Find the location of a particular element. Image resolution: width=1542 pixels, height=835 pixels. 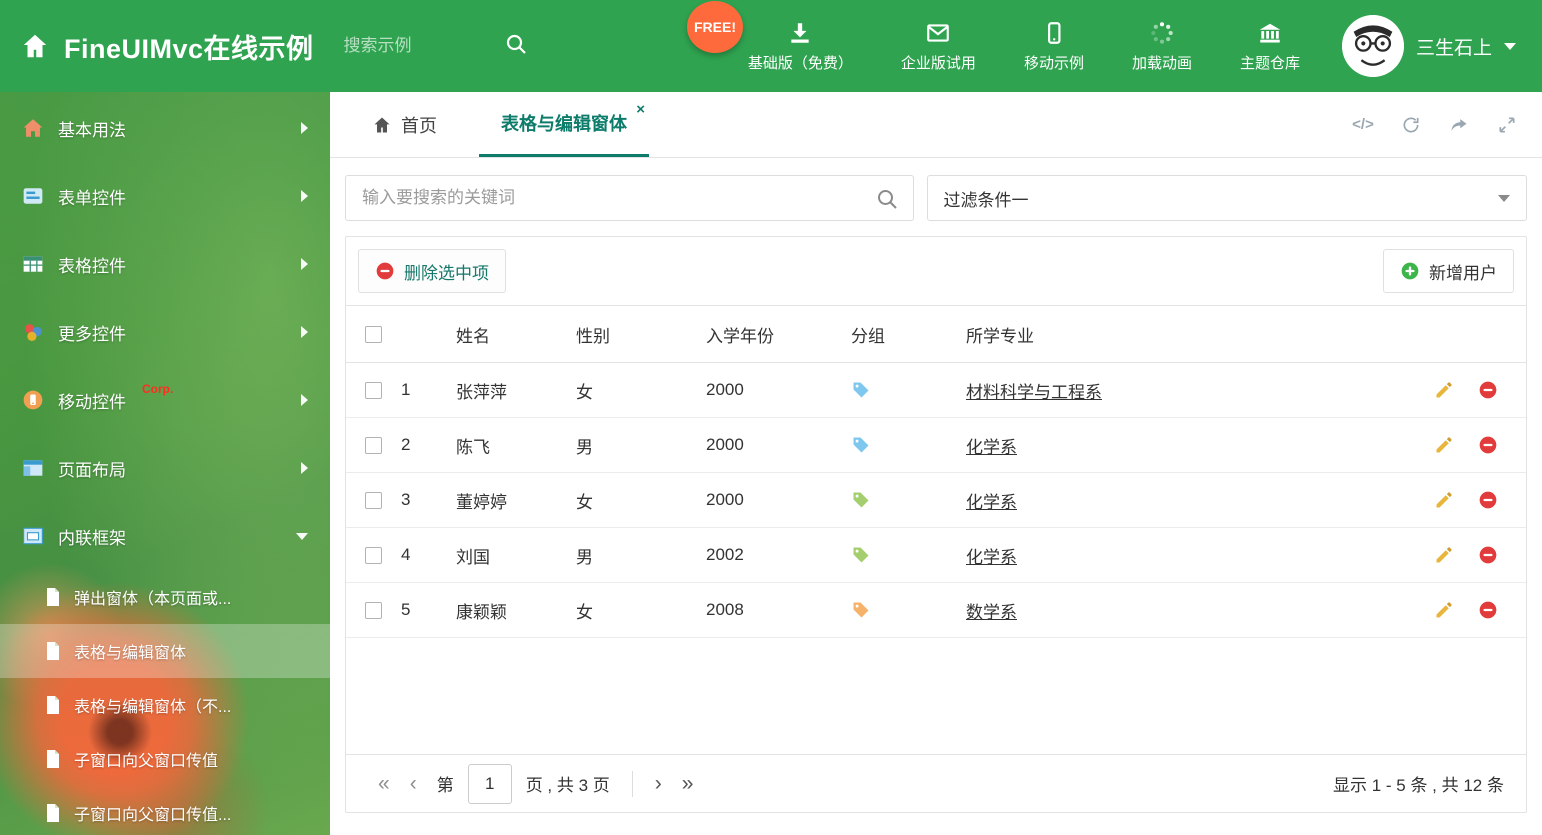

top-header: FineUIMvc在线示例 FREE! 基础版（免费） 企业版试用 is located at coordinates (771, 46).